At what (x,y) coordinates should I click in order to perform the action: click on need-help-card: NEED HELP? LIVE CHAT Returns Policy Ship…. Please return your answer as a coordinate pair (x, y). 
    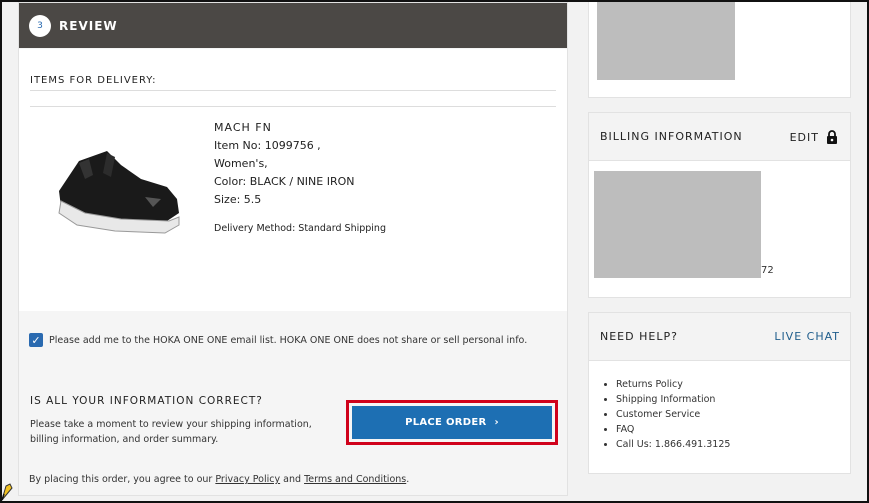
    Looking at the image, I should click on (719, 393).